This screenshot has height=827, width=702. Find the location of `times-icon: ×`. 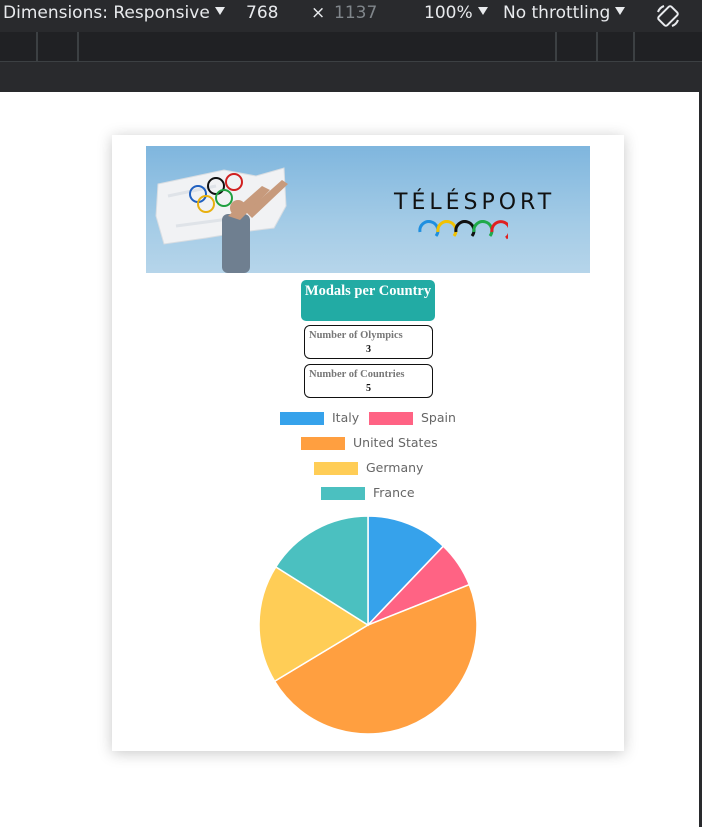

times-icon: × is located at coordinates (318, 13).